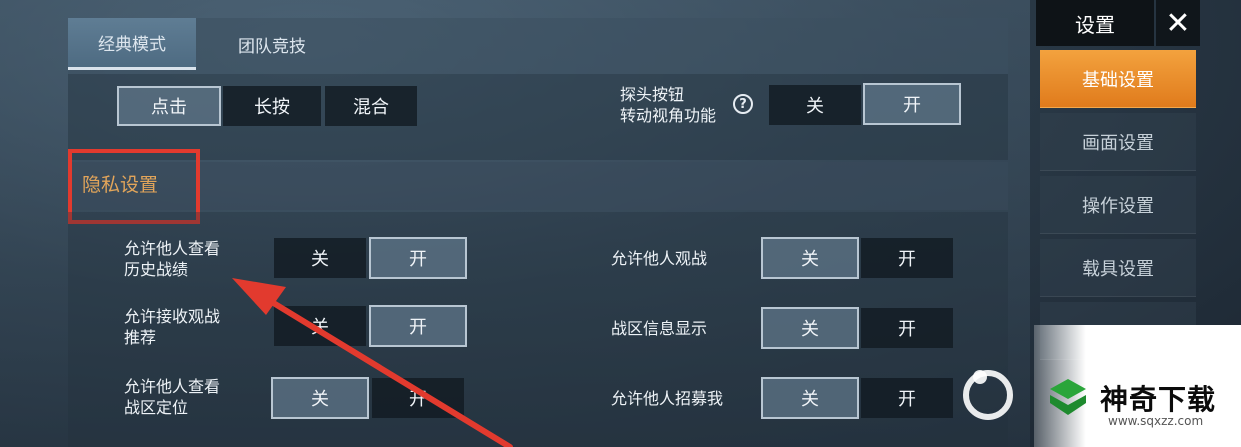 The image size is (1241, 447). Describe the element at coordinates (1118, 205) in the screenshot. I see `sidebar-item-controls: 操作设置` at that location.